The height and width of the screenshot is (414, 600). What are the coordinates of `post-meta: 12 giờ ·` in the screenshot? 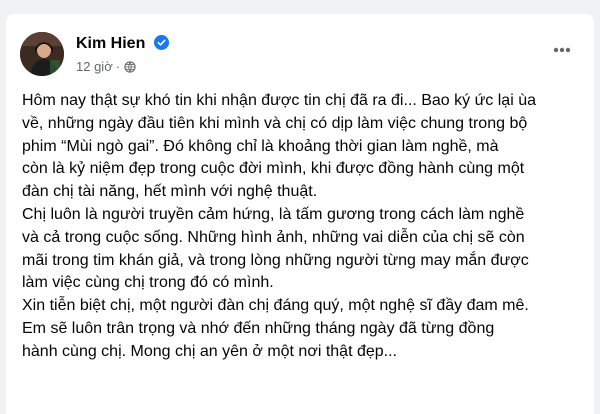 It's located at (106, 68).